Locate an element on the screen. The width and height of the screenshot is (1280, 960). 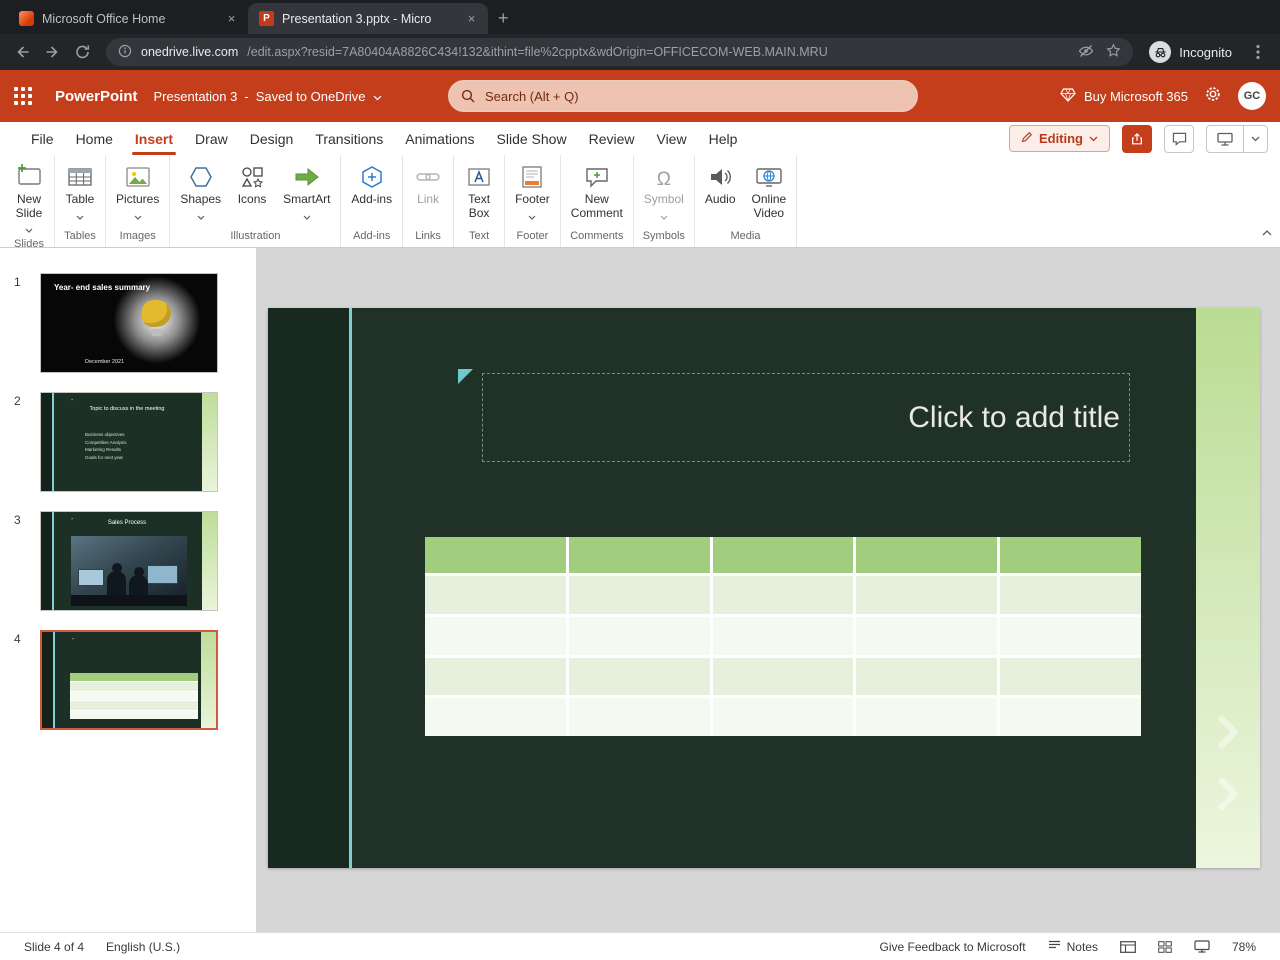
slide-sorter-view-button is located at coordinates (1165, 946).